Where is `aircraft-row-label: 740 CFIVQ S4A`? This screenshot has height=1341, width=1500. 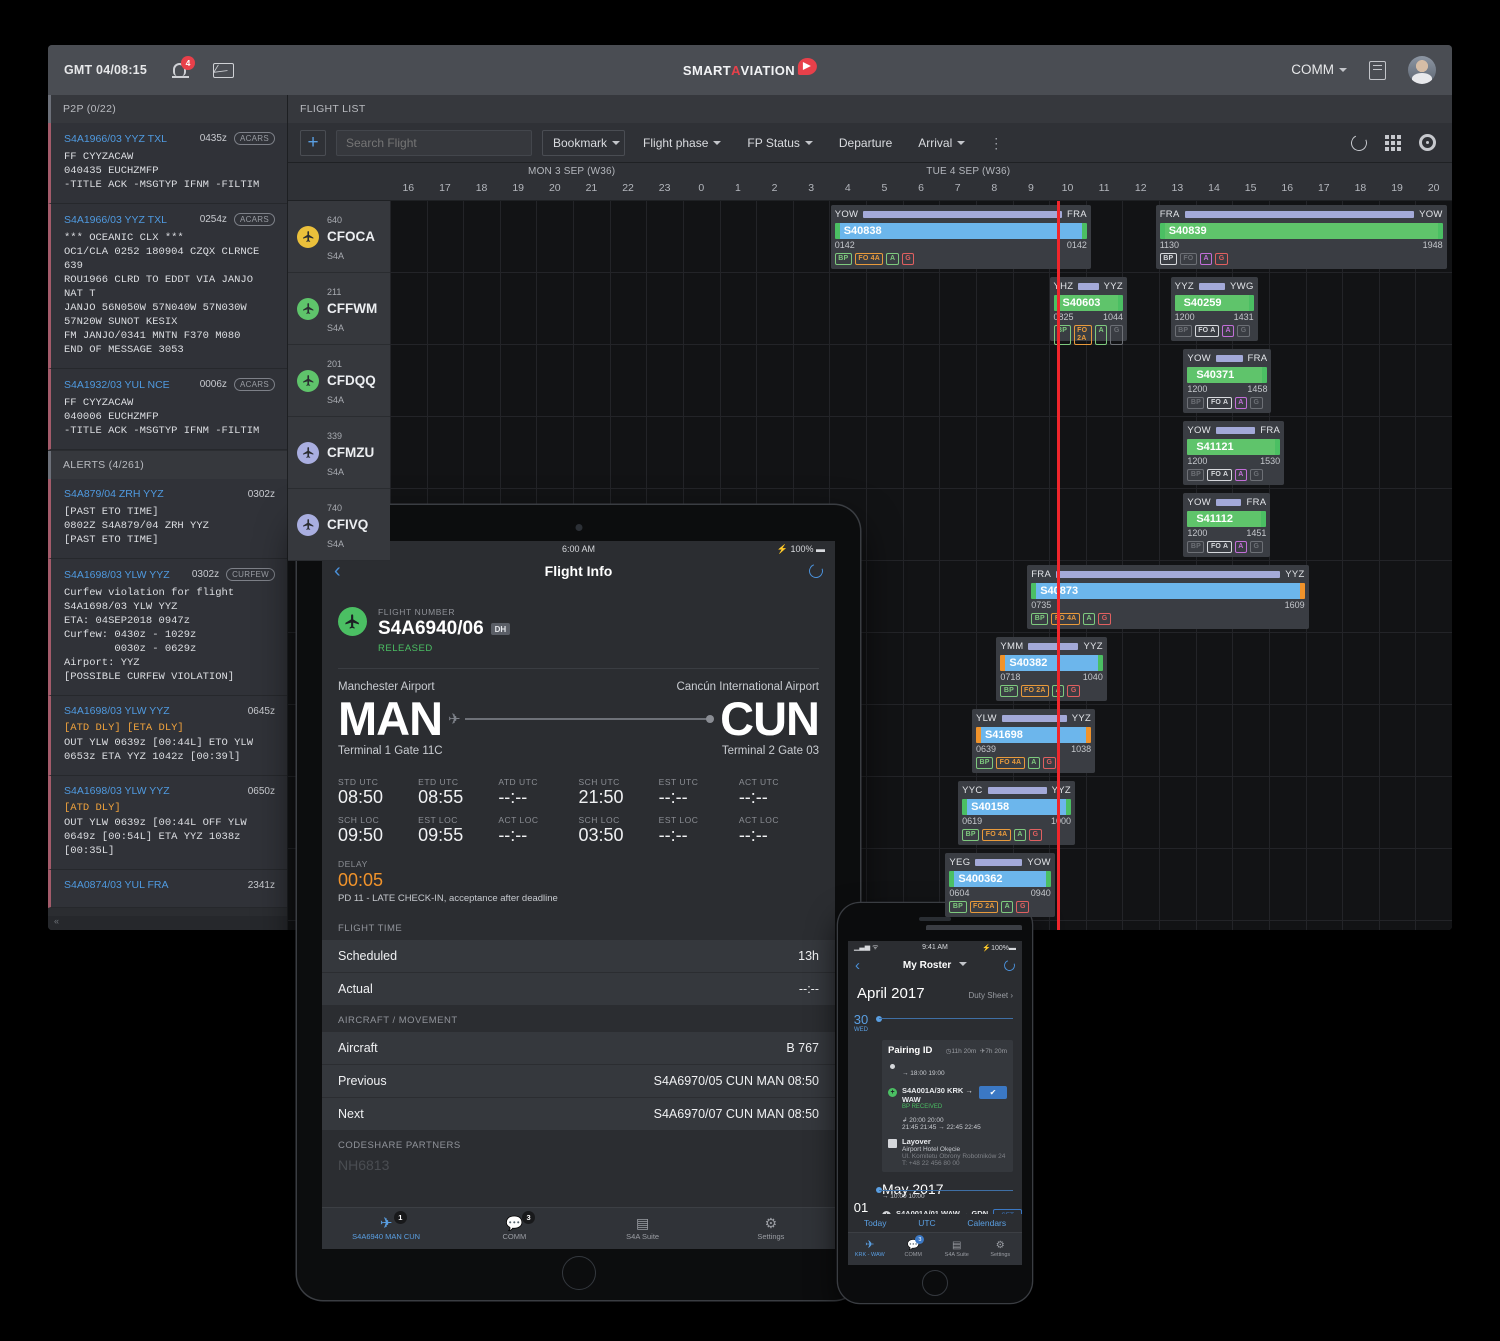
aircraft-row-label: 740 CFIVQ S4A is located at coordinates (339, 525).